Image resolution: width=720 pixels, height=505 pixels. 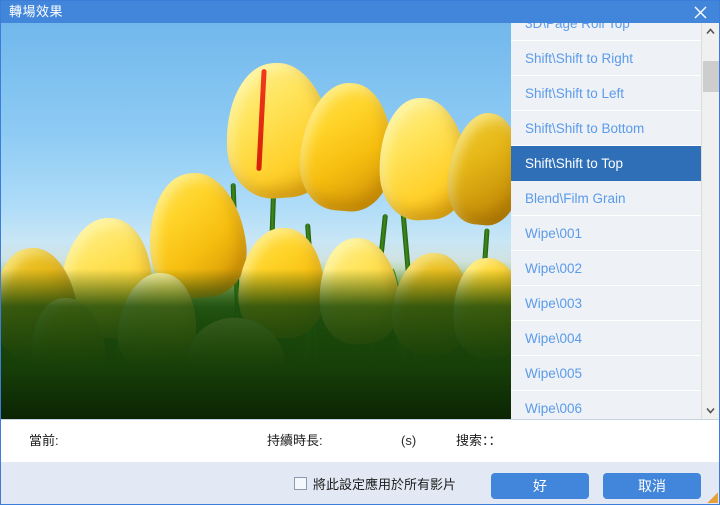 What do you see at coordinates (652, 486) in the screenshot?
I see `cancel-button: 取消` at bounding box center [652, 486].